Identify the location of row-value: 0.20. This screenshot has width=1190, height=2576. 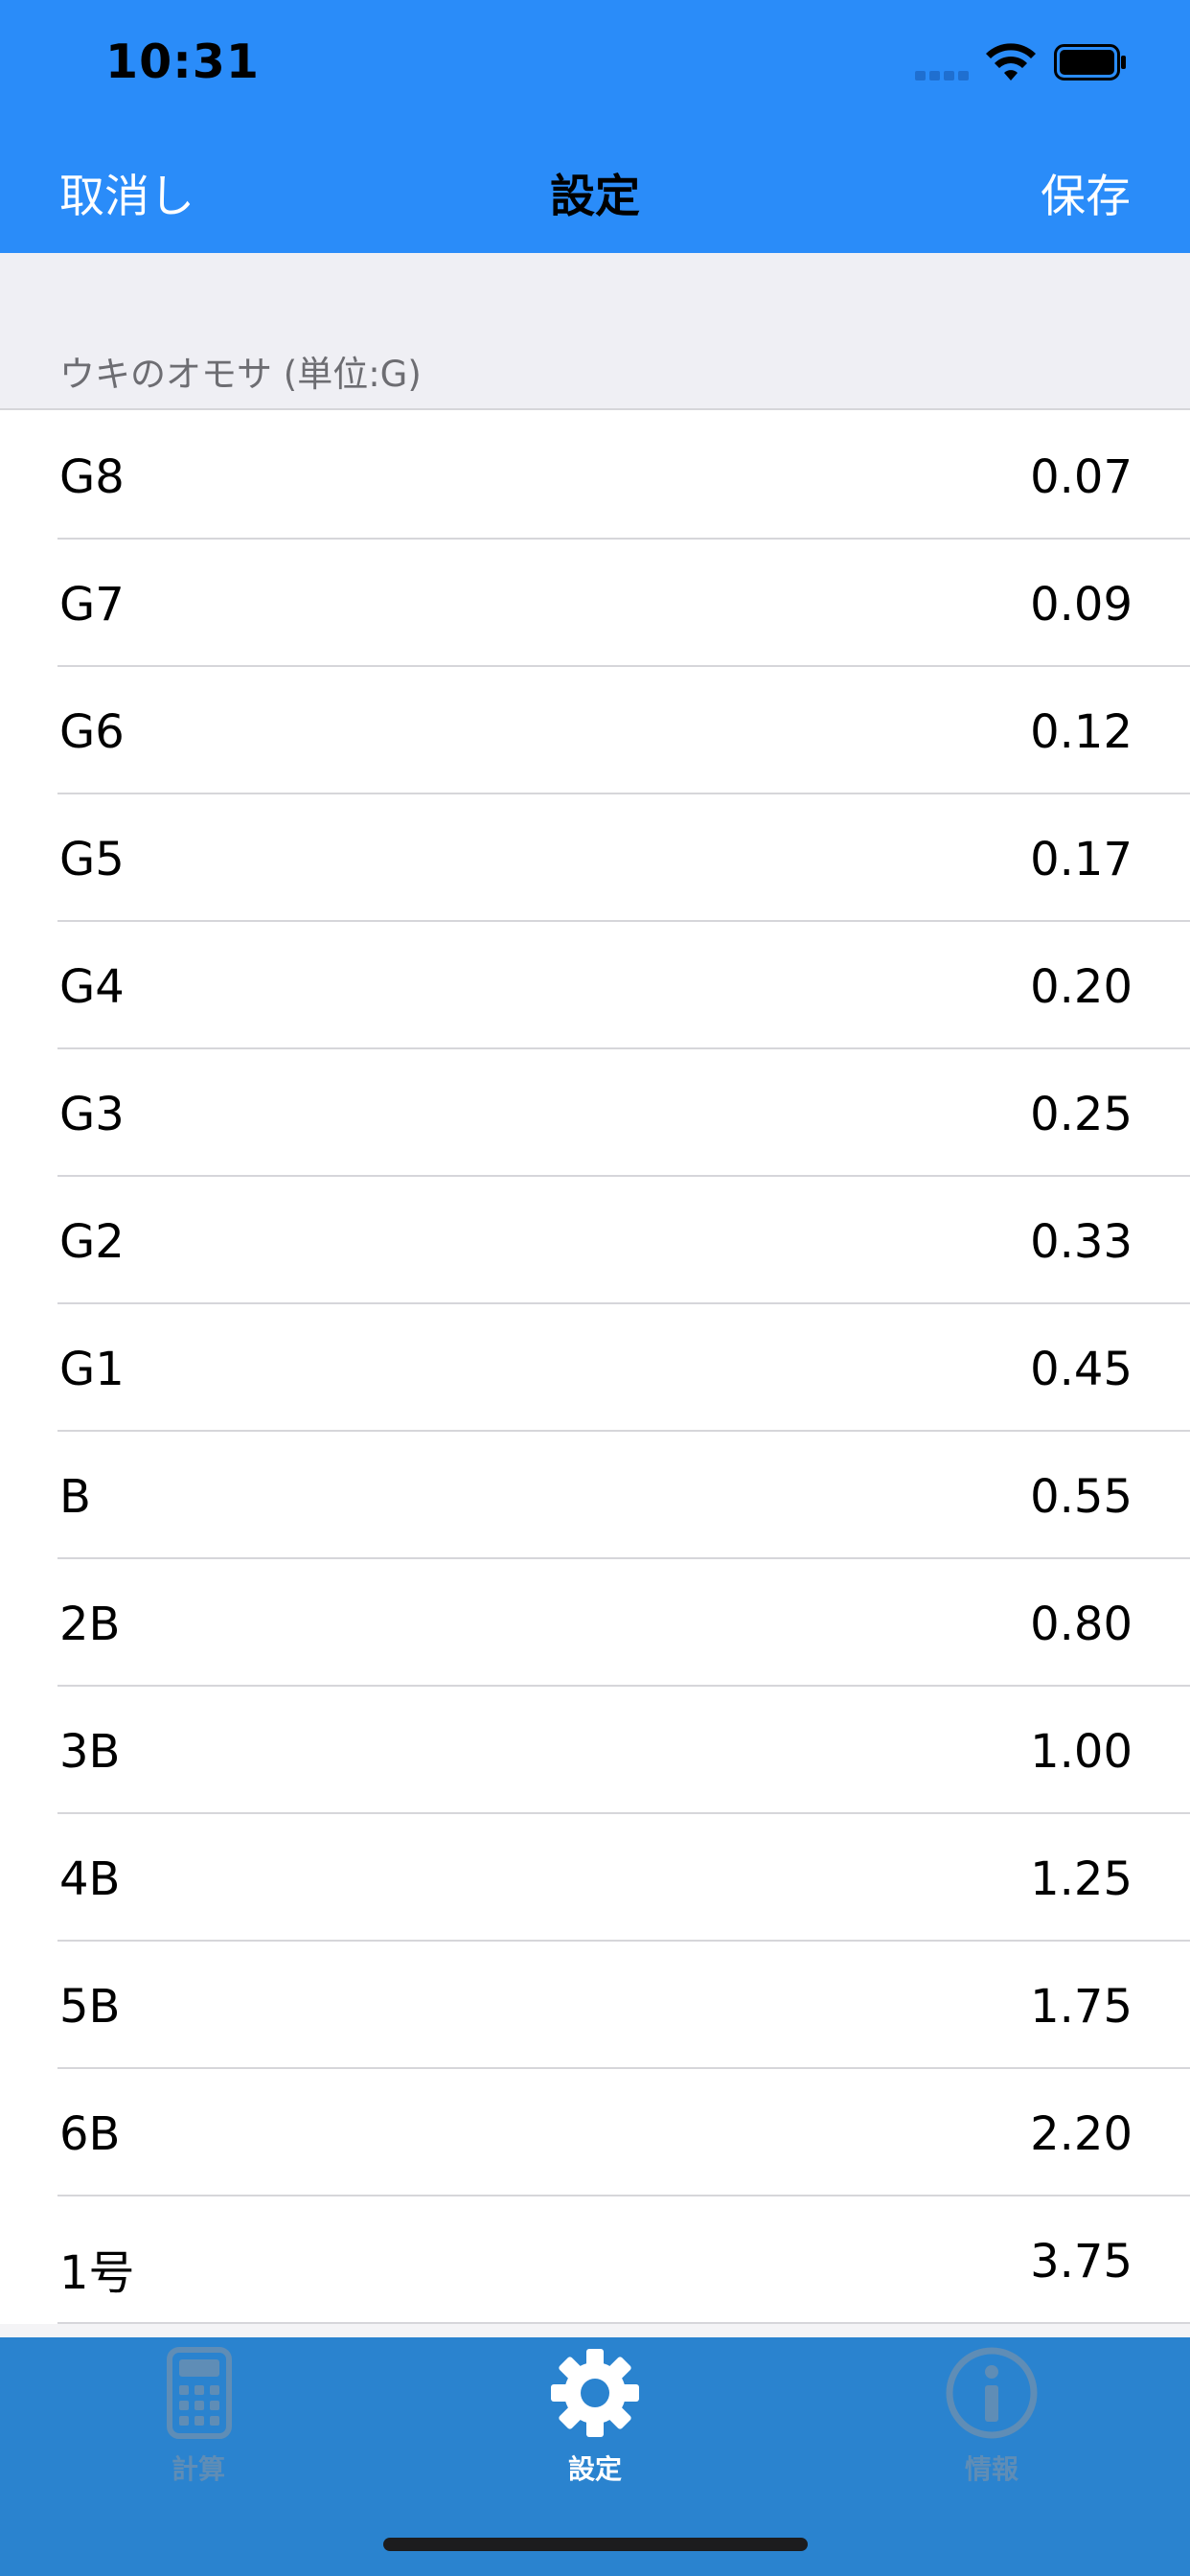
(1081, 987).